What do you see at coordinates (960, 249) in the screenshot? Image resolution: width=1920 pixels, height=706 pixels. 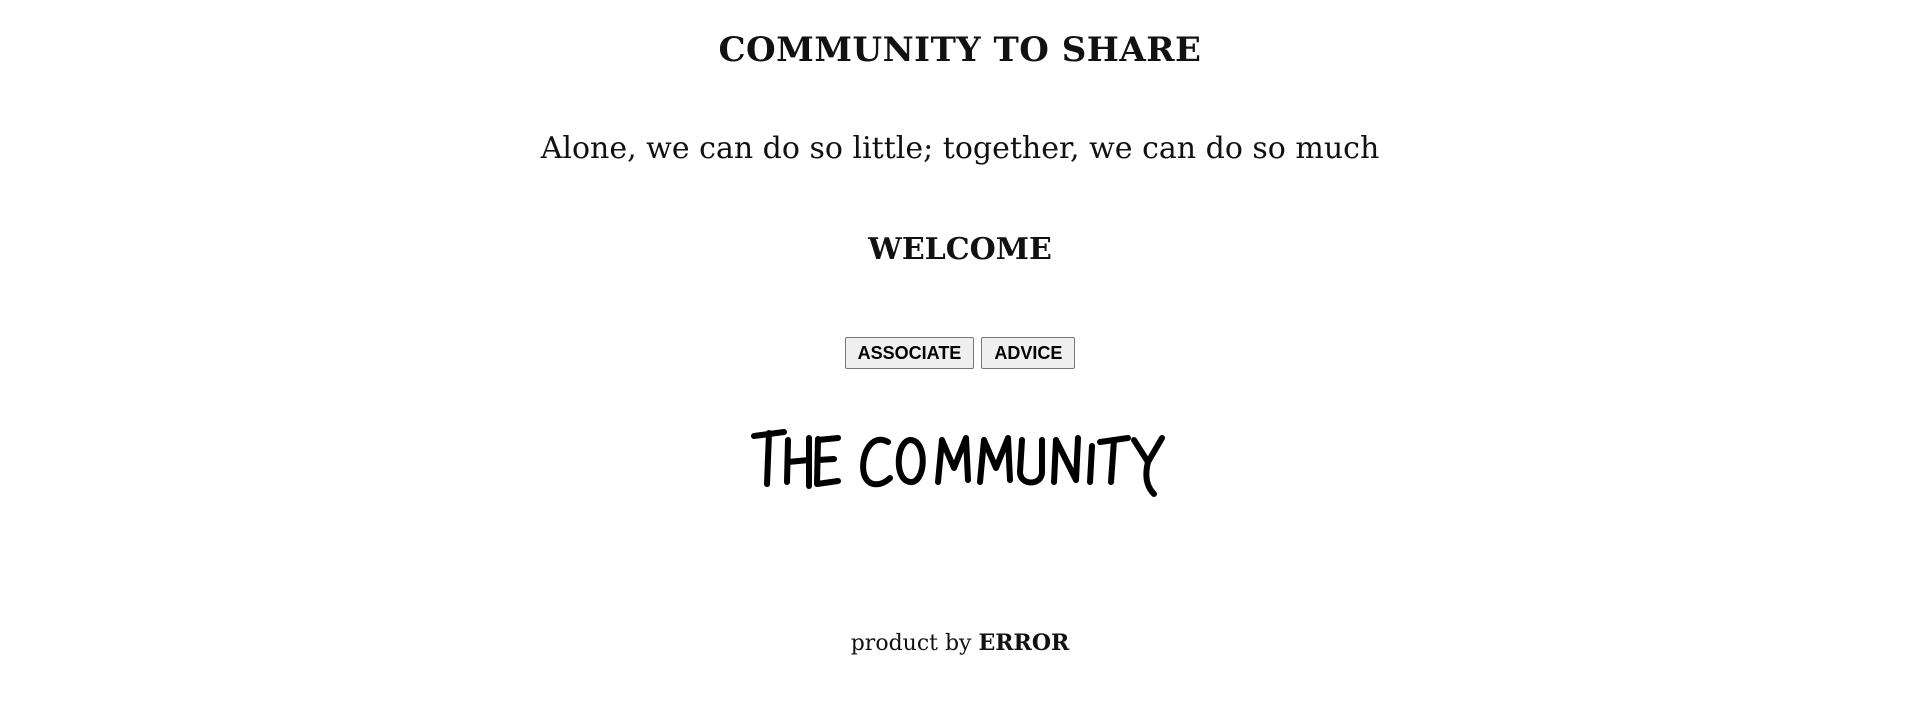 I see `welcome-heading: WELCOME` at bounding box center [960, 249].